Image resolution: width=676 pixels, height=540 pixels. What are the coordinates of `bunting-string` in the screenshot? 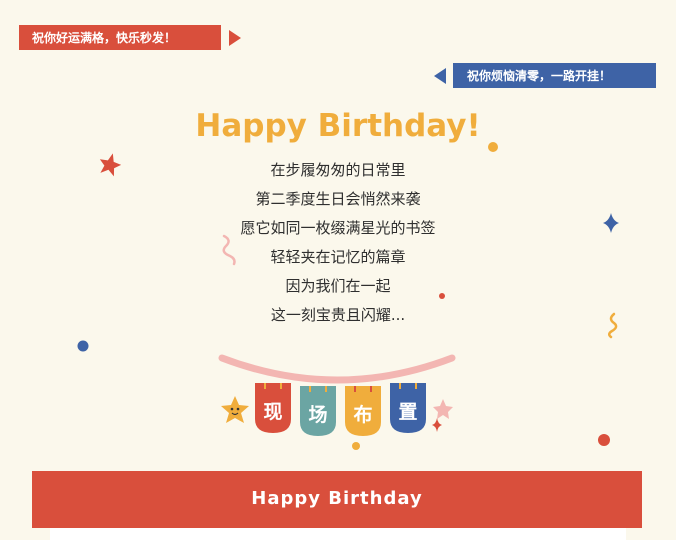 It's located at (337, 369).